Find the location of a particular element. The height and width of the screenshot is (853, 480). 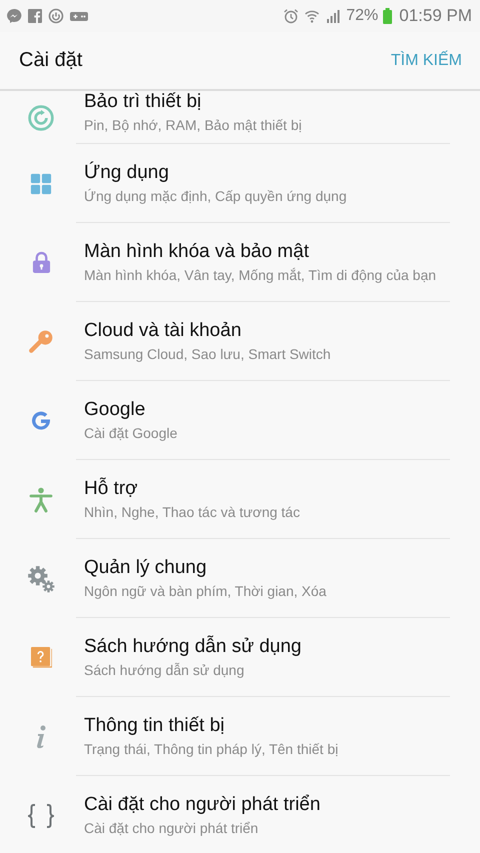

settings-item: Cloud và tài khoản Samsung Cloud, Sao lưu, Smart Switch is located at coordinates (240, 341).